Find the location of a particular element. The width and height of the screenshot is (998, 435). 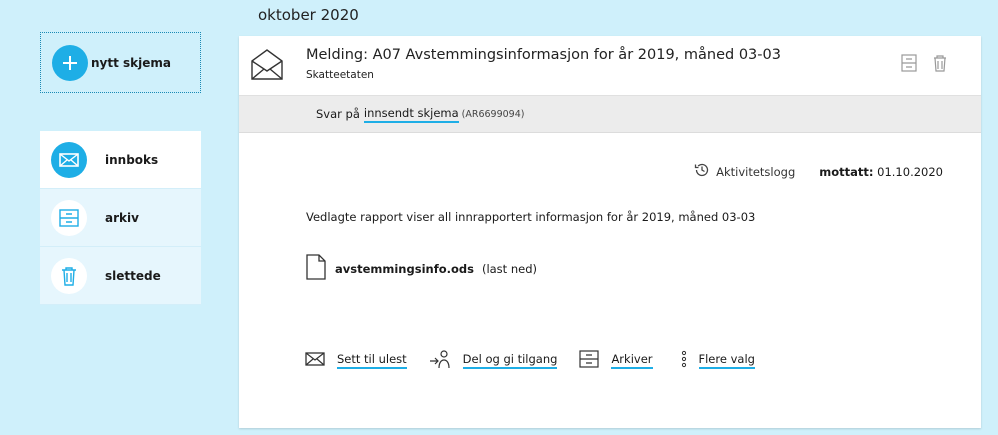

activity-log-label: Aktivitetslogg is located at coordinates (756, 171).